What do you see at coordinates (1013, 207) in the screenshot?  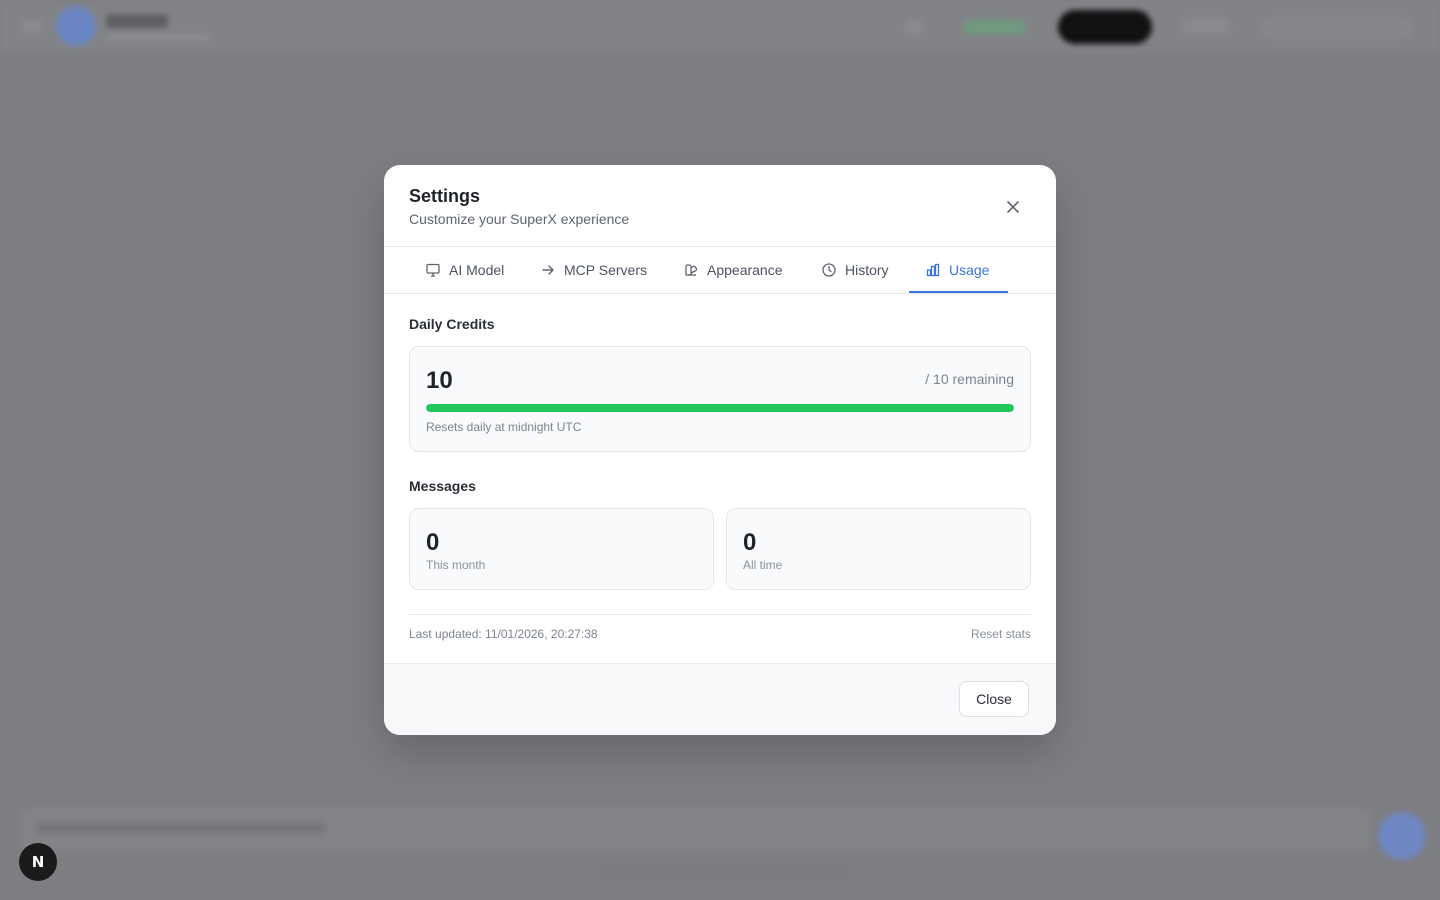 I see `close-icon` at bounding box center [1013, 207].